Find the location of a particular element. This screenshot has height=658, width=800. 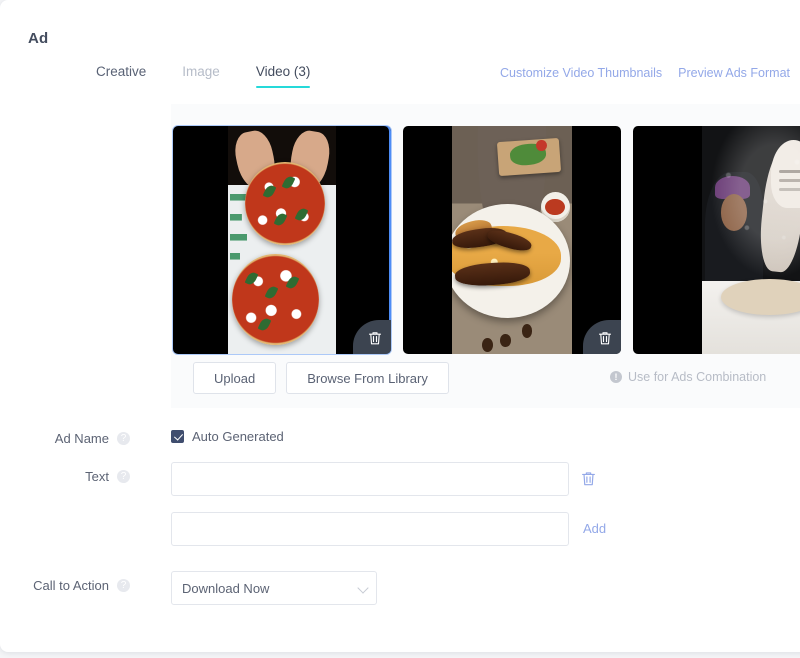

ad-name-label-cell: Ad Name ? is located at coordinates (65, 435).